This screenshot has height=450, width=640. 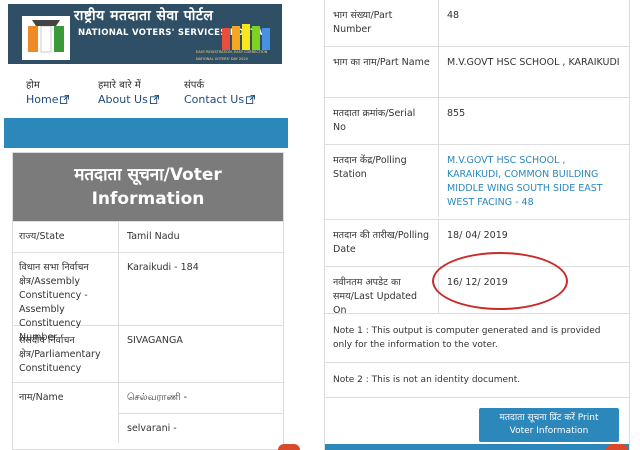 I want to click on voter-info-heading-line2: Information, so click(x=148, y=199).